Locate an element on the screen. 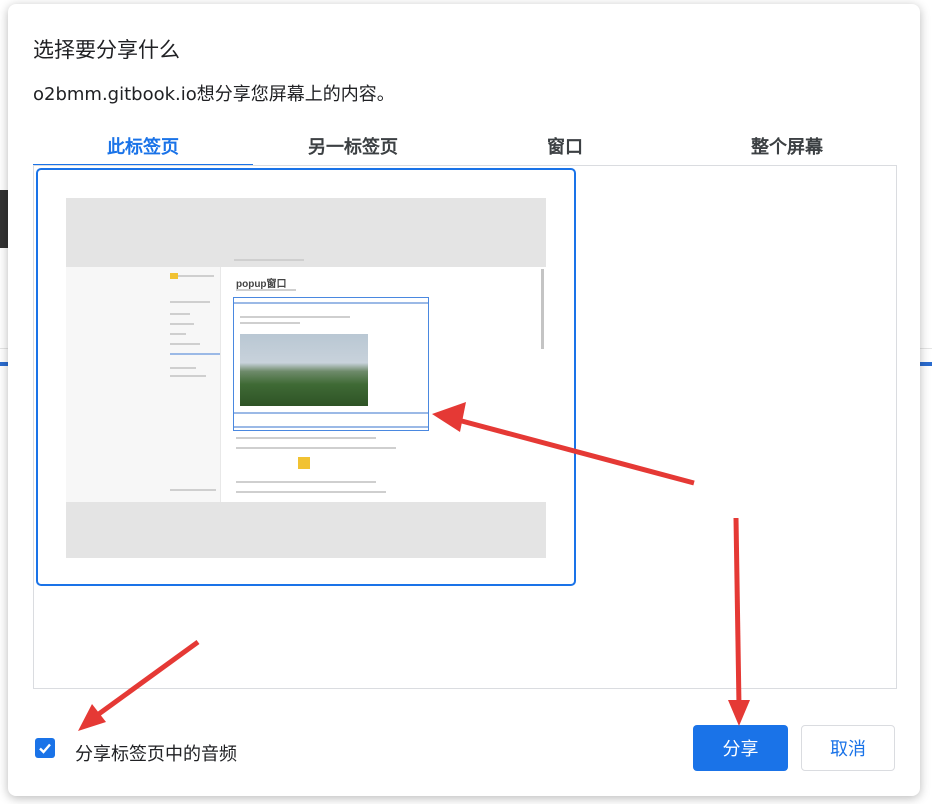 This screenshot has height=804, width=932. tab-entire-screen: 整个屏幕 is located at coordinates (787, 146).